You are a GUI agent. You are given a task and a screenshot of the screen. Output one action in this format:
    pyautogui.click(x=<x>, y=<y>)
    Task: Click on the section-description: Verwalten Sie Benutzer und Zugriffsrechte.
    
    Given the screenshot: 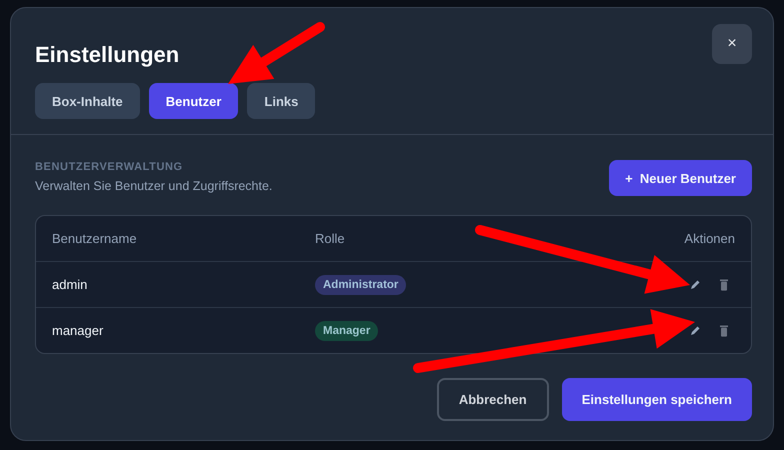 What is the action you would take?
    pyautogui.click(x=153, y=186)
    